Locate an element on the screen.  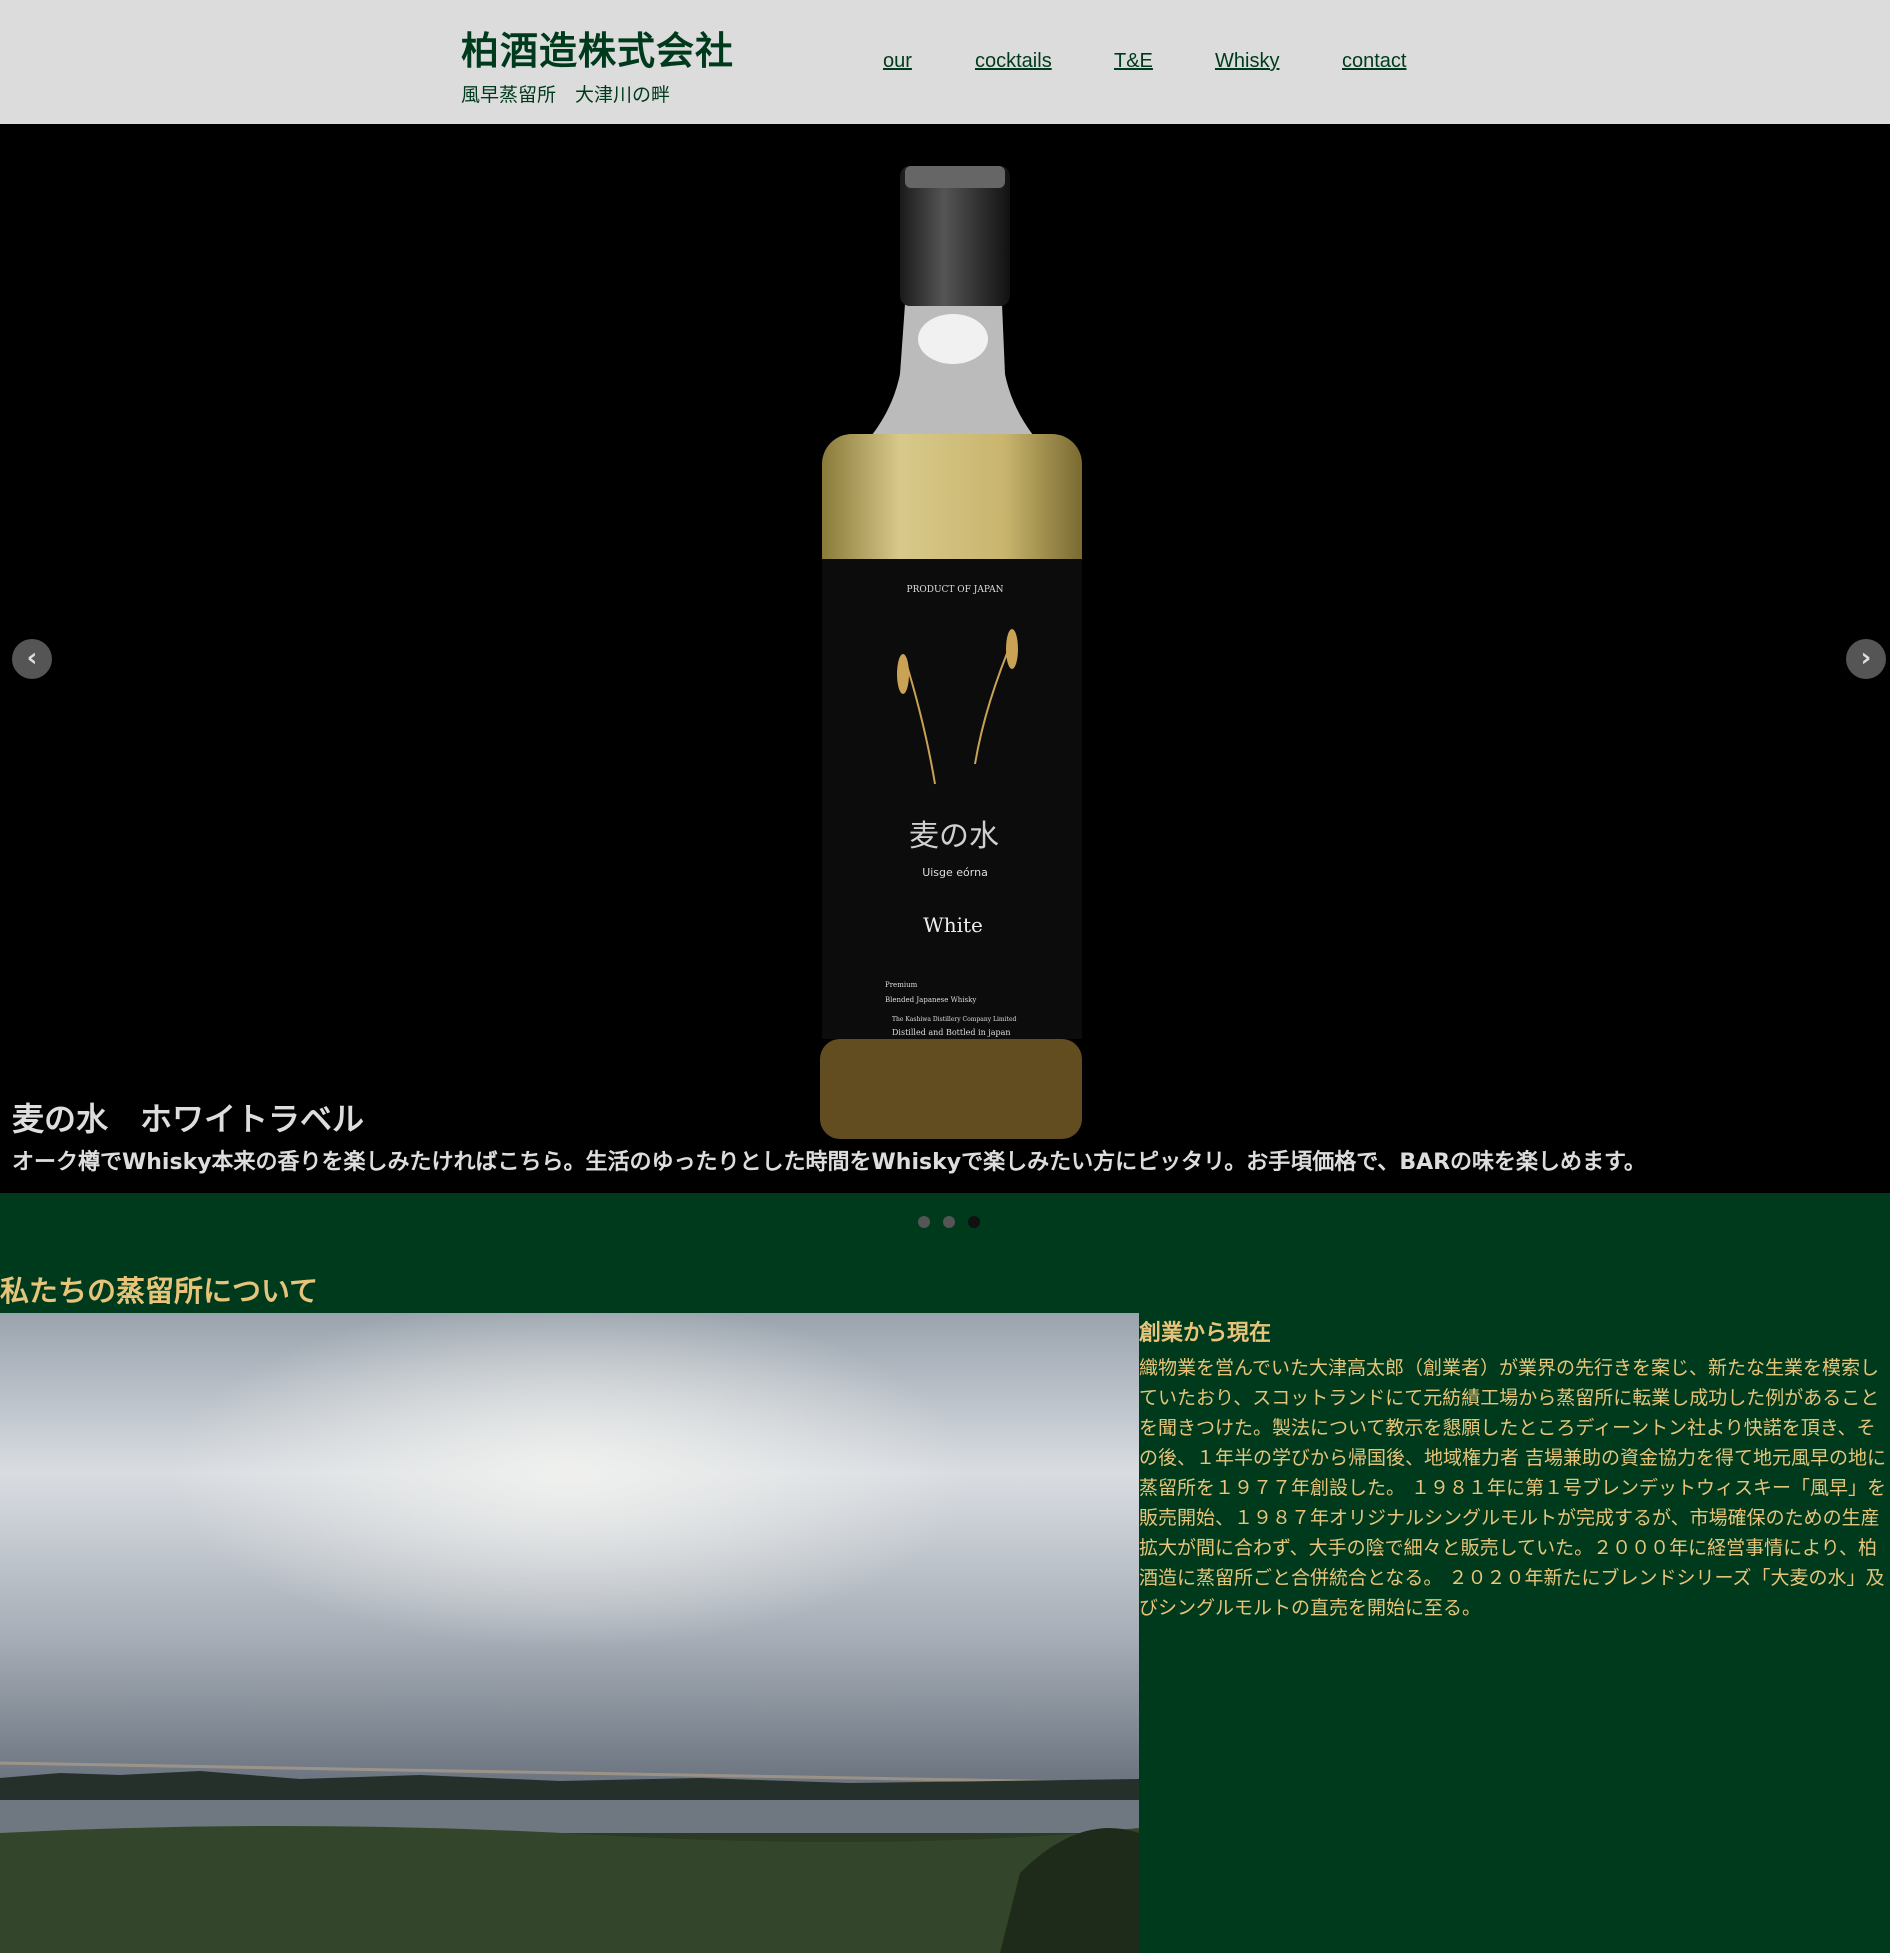
slide-caption-title: 麦の水 ホワイトラベル is located at coordinates (188, 1119).